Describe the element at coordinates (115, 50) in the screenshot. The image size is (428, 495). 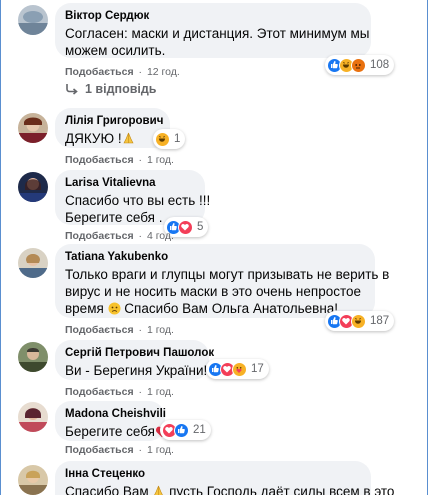
I see `comment-text: можем осилить.` at that location.